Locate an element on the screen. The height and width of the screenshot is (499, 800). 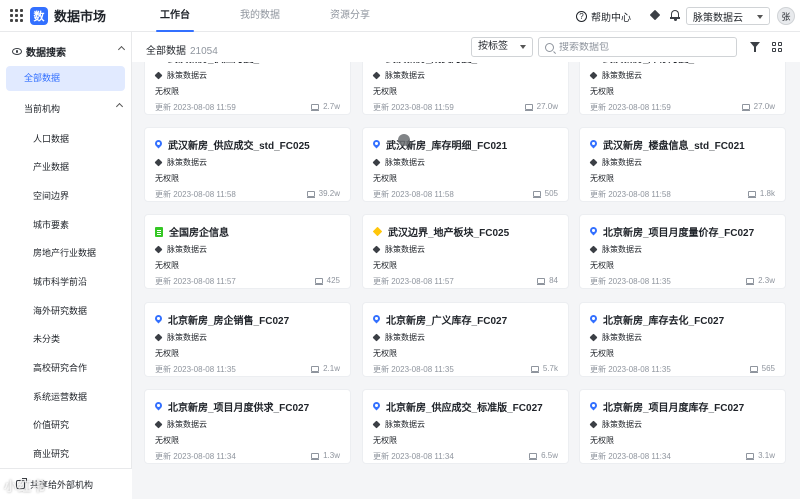
card-updated: 更新 2023-08-08 11:35 is located at coordinates (413, 369).